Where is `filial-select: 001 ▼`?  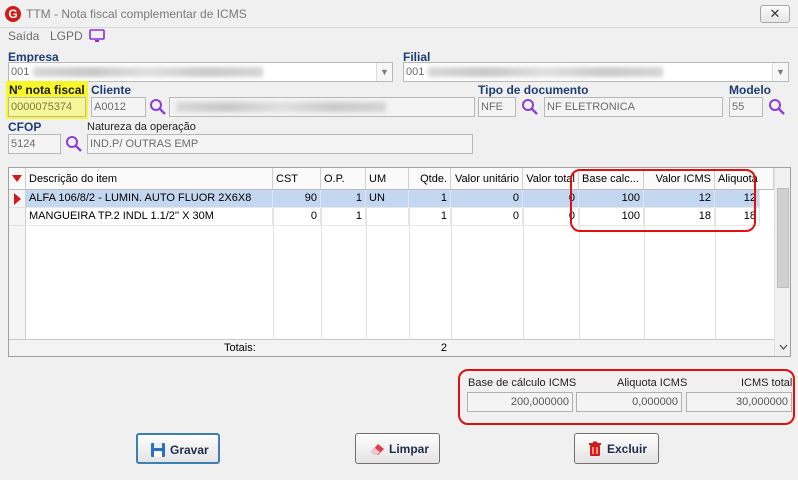
filial-select: 001 ▼ is located at coordinates (596, 72).